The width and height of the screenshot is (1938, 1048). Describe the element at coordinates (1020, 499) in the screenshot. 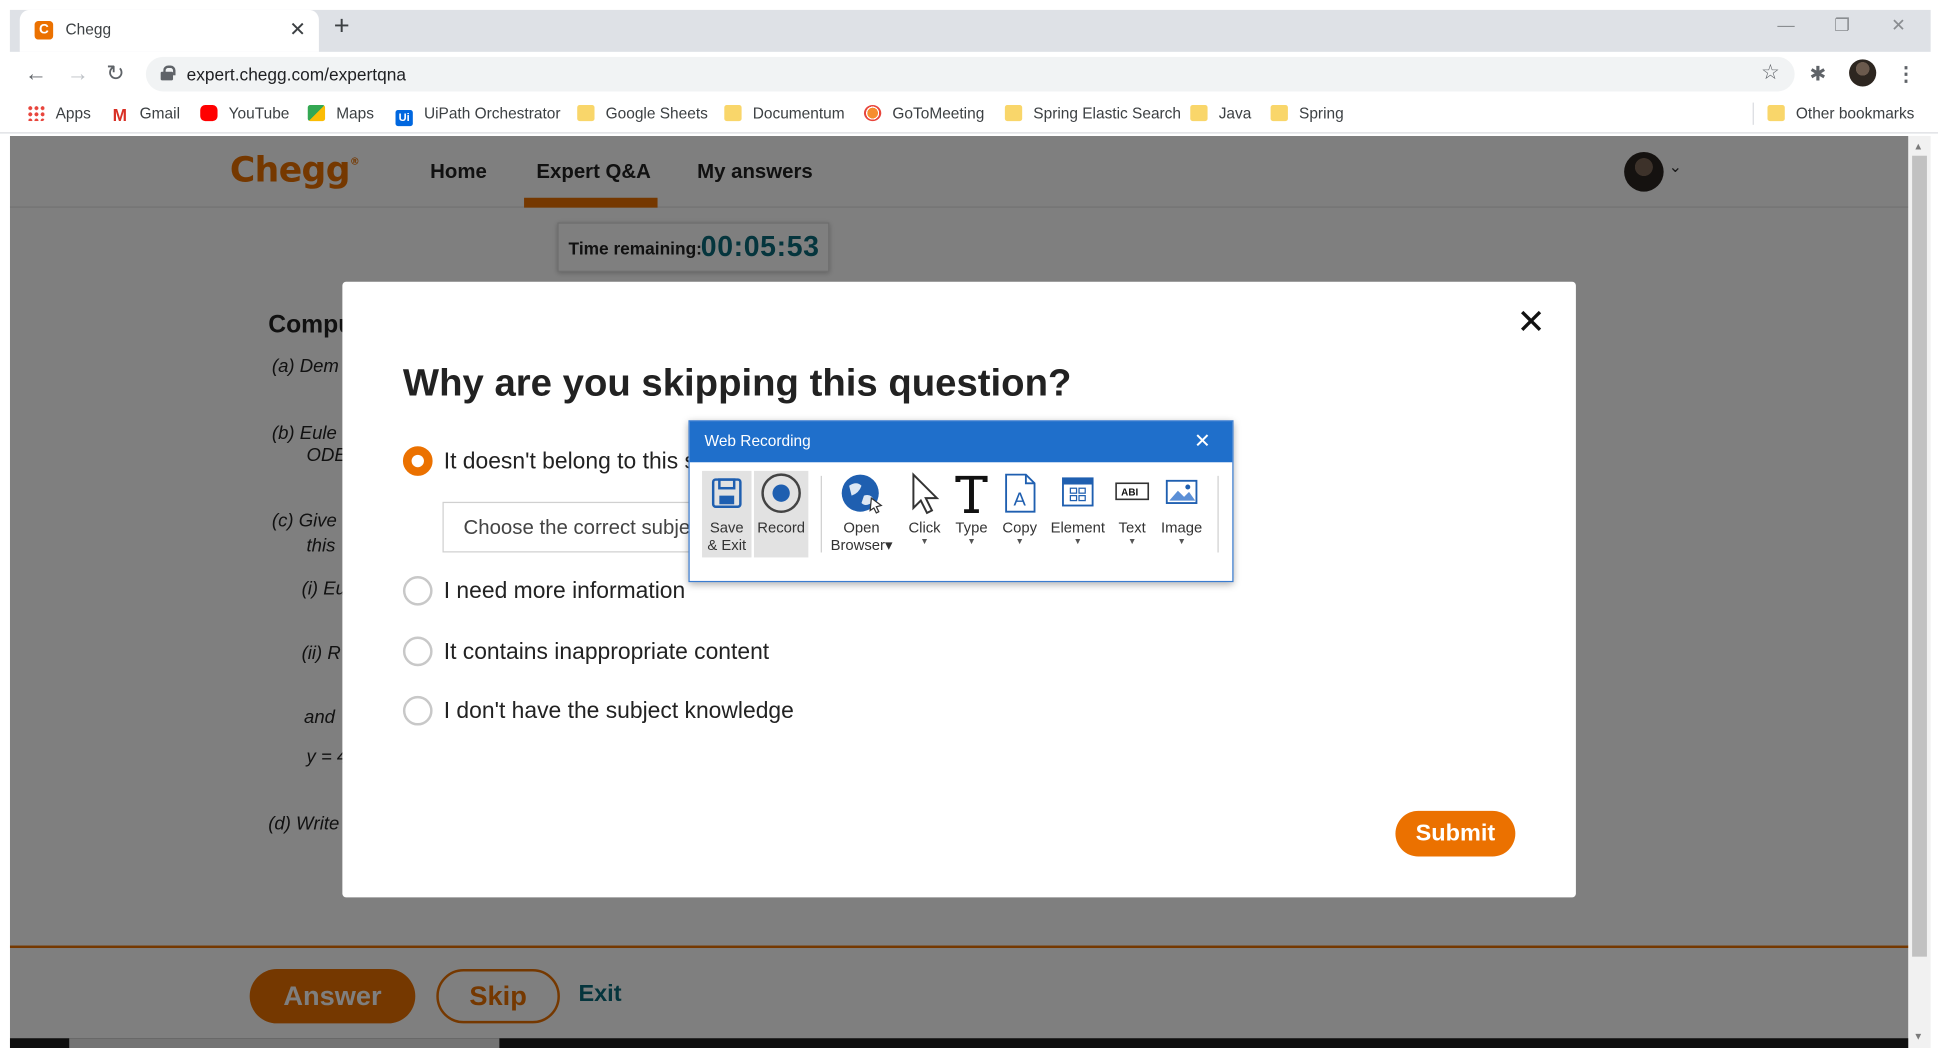

I see `svg-text: A` at that location.